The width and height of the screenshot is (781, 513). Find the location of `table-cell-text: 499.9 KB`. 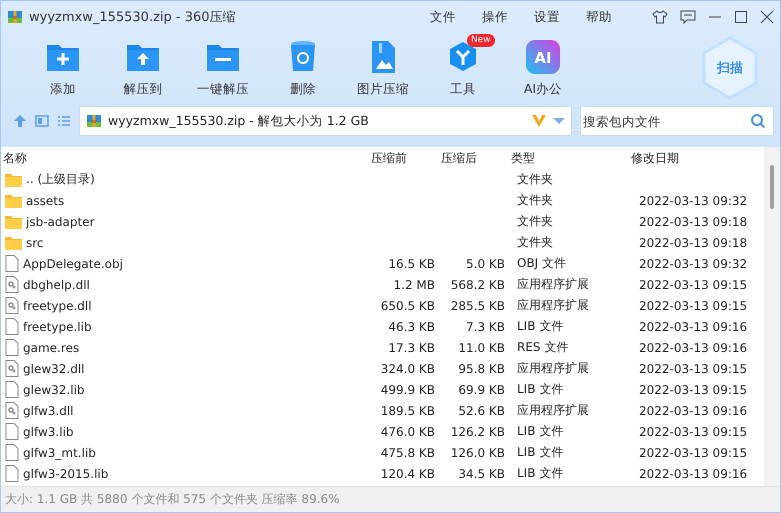

table-cell-text: 499.9 KB is located at coordinates (408, 389).